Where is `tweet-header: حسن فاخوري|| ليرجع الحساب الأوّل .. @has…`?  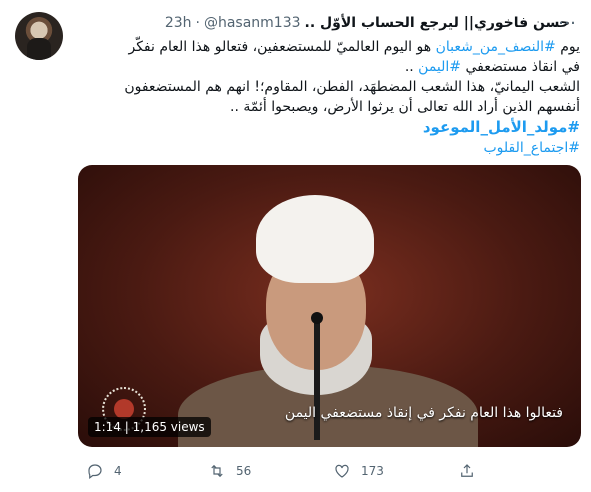
tweet-header: حسن فاخوري|| ليرجع الحساب الأوّل .. @has… is located at coordinates (325, 23).